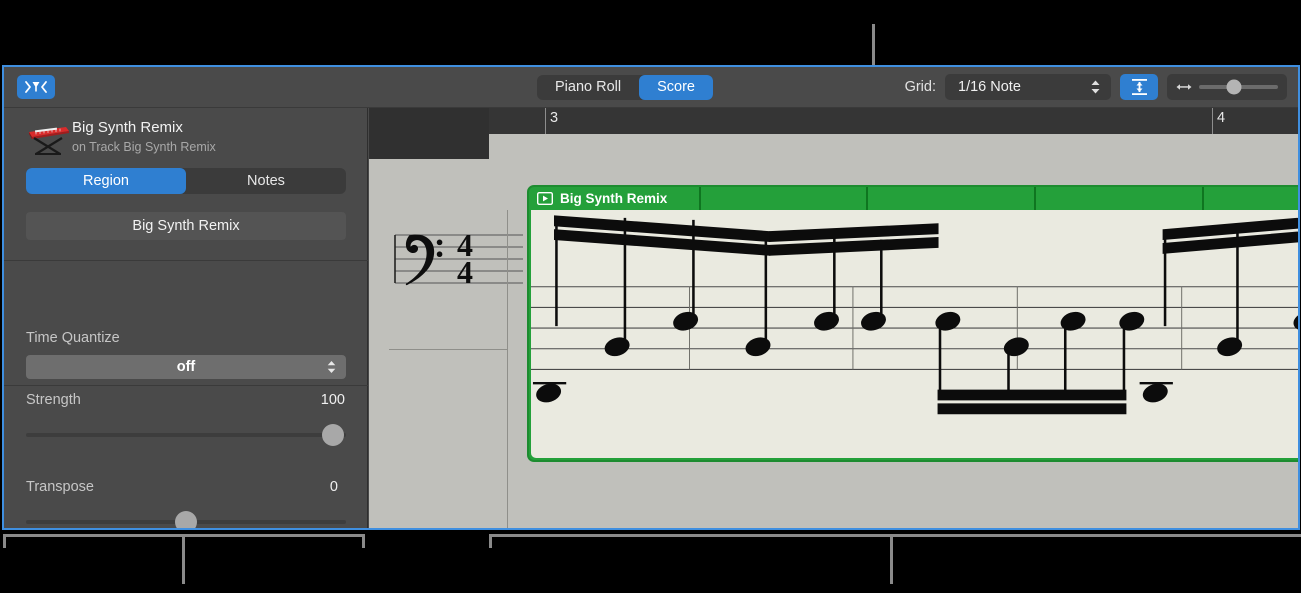 The image size is (1301, 593). I want to click on time-quantize-popup: off, so click(186, 367).